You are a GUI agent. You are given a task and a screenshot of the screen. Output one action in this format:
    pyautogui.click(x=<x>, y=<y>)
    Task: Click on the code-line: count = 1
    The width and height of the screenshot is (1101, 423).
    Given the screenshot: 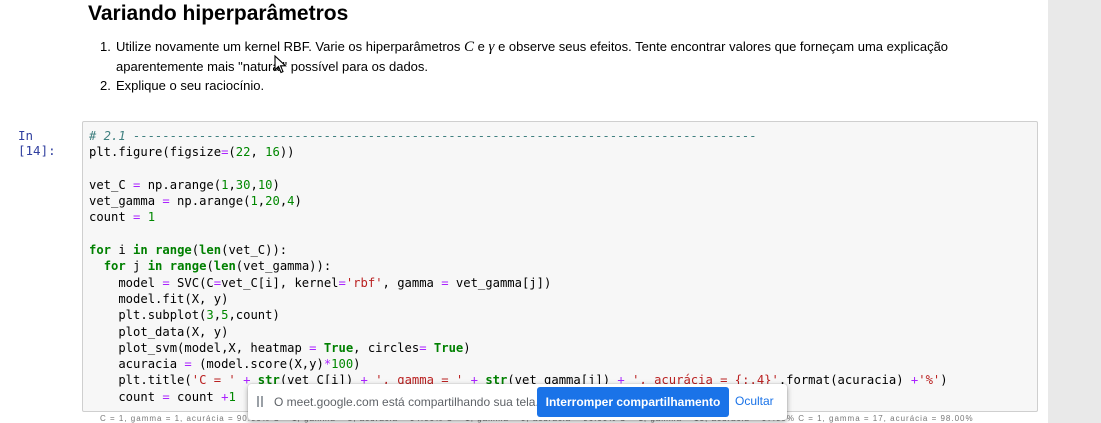 What is the action you would take?
    pyautogui.click(x=122, y=217)
    